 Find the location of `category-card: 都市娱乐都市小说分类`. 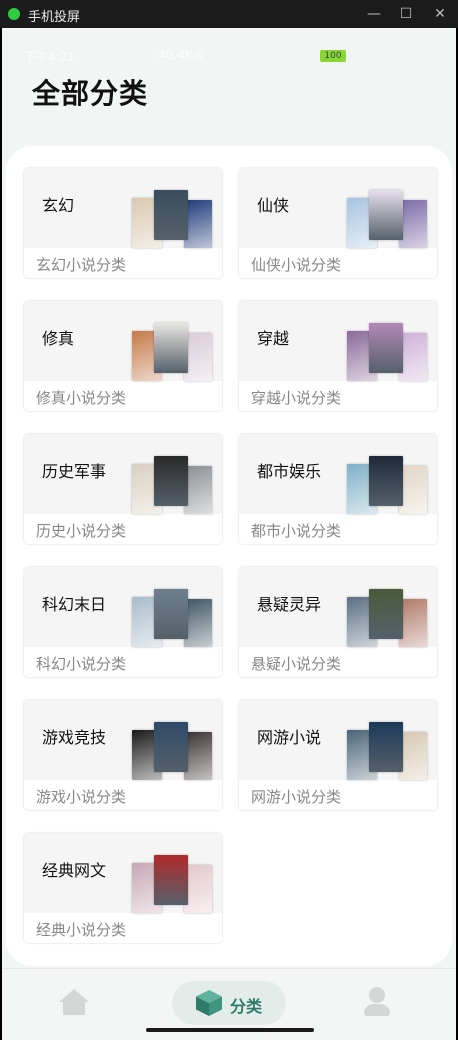

category-card: 都市娱乐都市小说分类 is located at coordinates (338, 489).